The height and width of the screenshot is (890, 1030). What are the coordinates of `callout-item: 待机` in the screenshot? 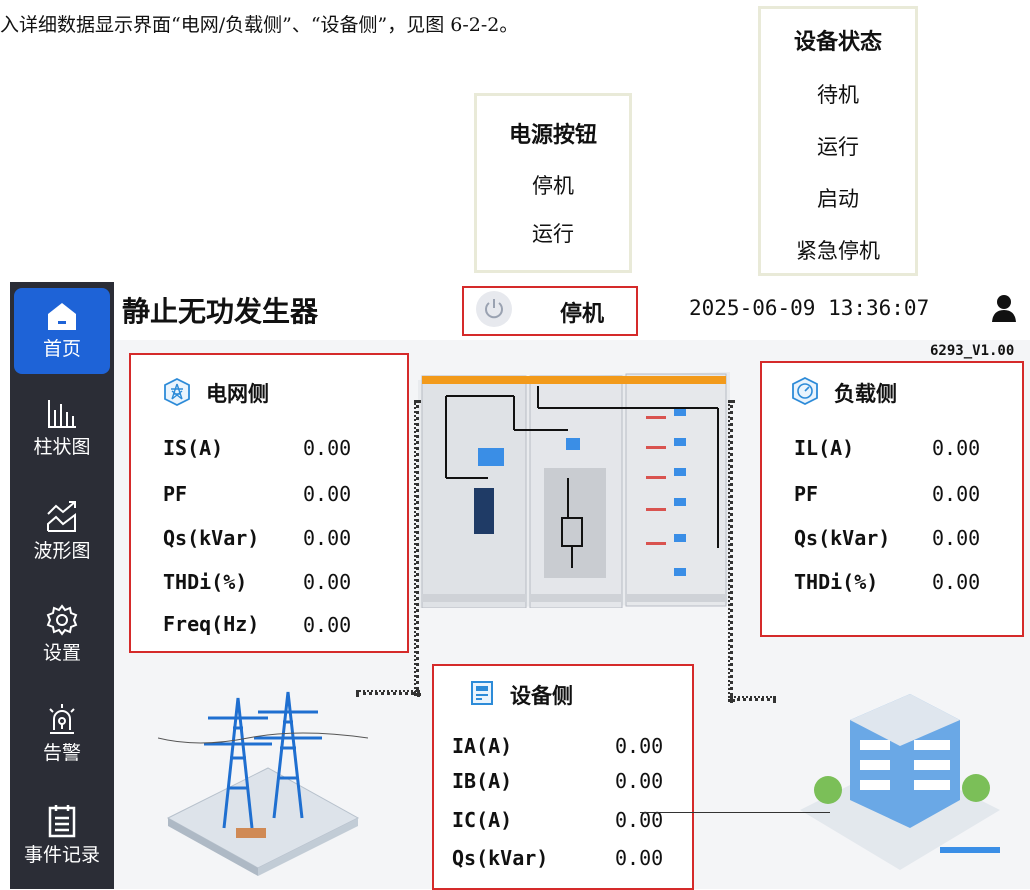 It's located at (838, 95).